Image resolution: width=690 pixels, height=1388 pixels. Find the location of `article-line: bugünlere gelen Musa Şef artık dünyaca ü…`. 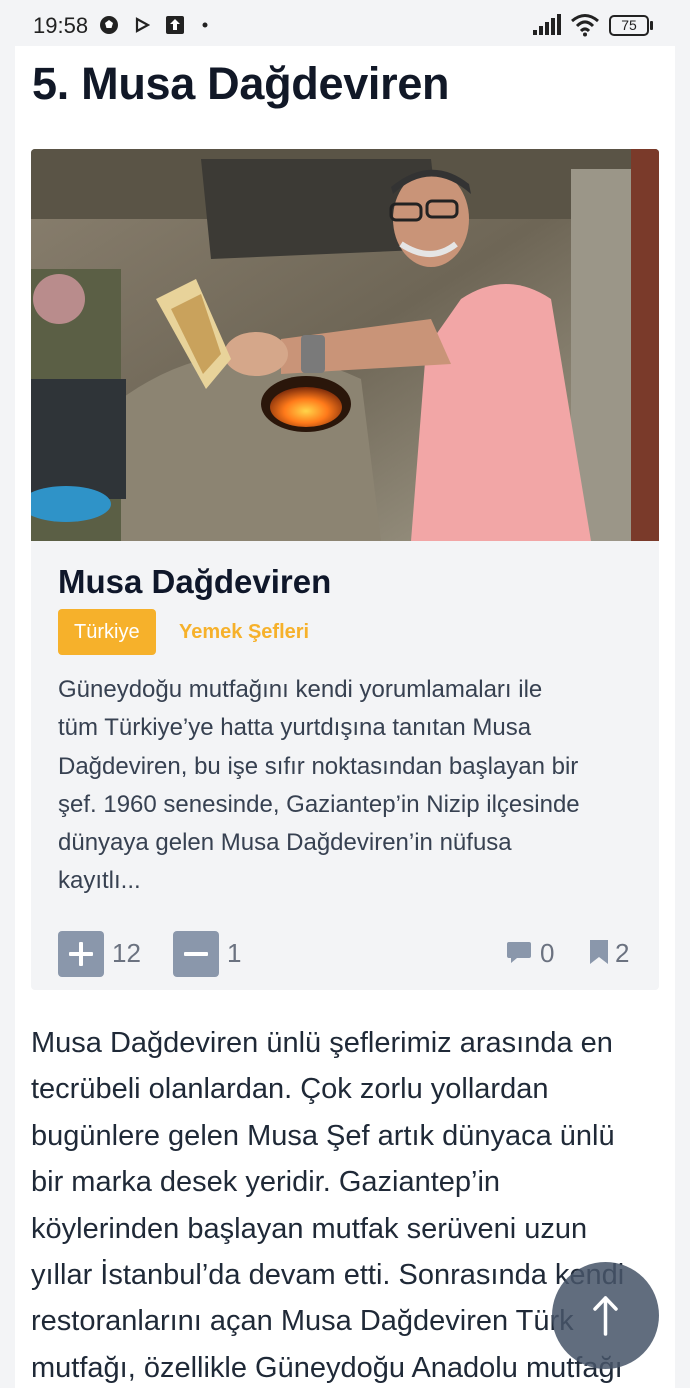

article-line: bugünlere gelen Musa Şef artık dünyaca ü… is located at coordinates (323, 1135).